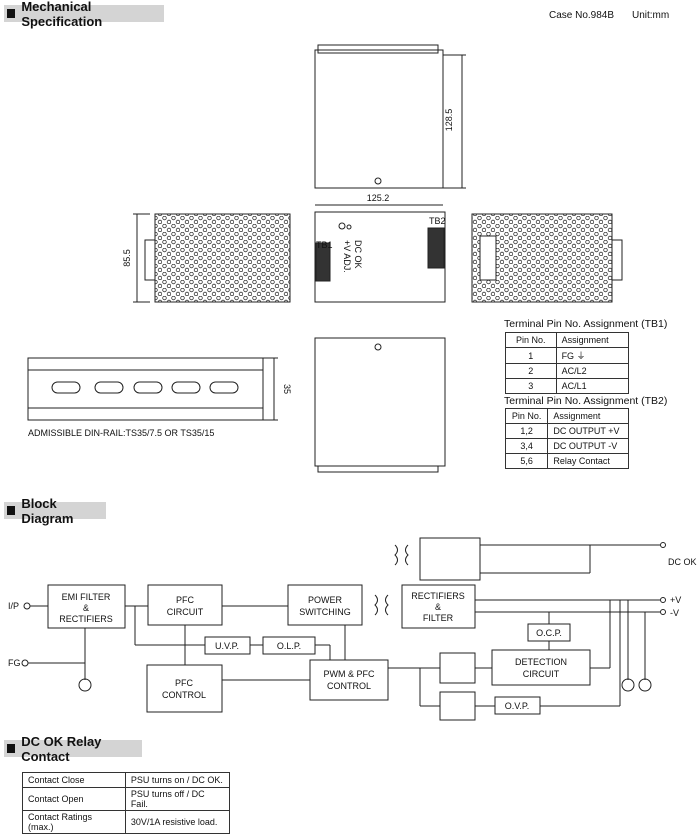 Image resolution: width=700 pixels, height=836 pixels. Describe the element at coordinates (526, 461) in the screenshot. I see `cell: 5,6` at that location.